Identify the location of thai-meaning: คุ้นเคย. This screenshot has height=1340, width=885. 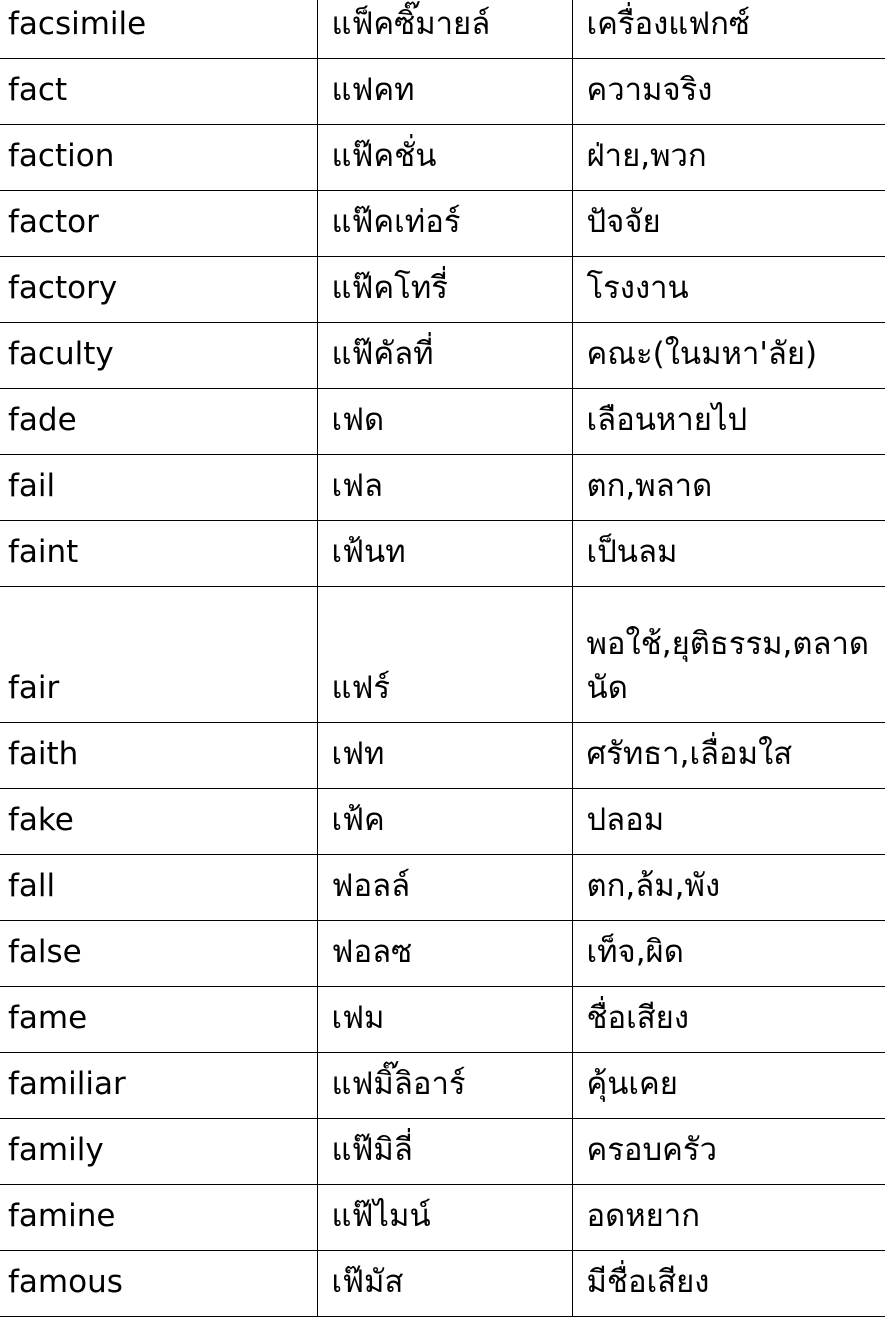
(728, 1085).